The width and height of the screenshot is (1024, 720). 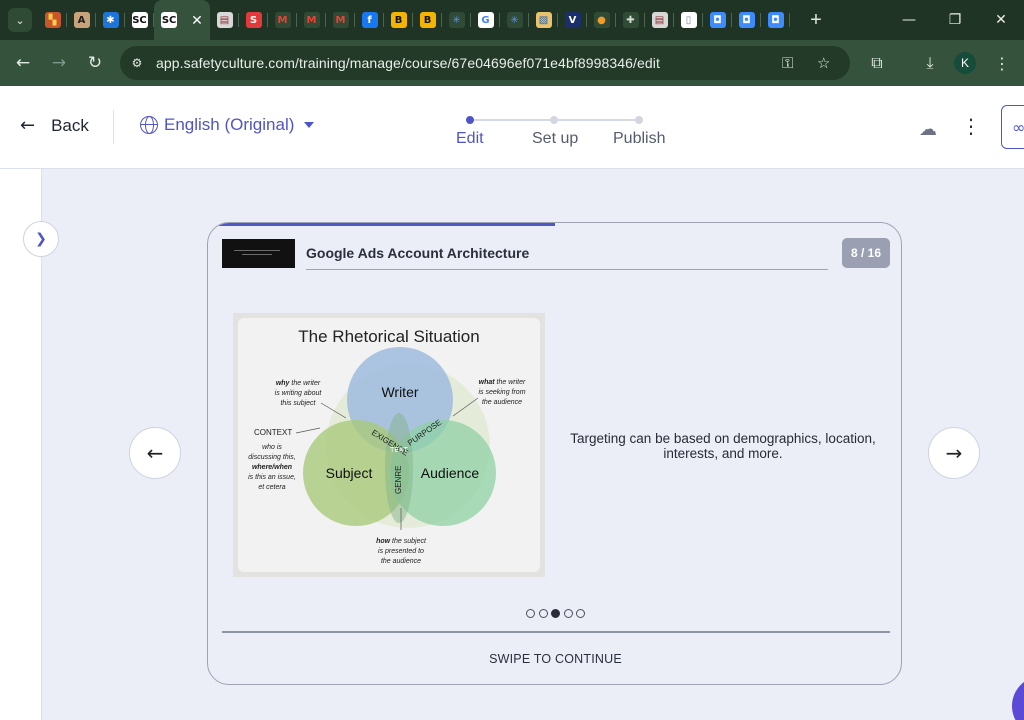 I want to click on step-publish: Publish, so click(x=639, y=139).